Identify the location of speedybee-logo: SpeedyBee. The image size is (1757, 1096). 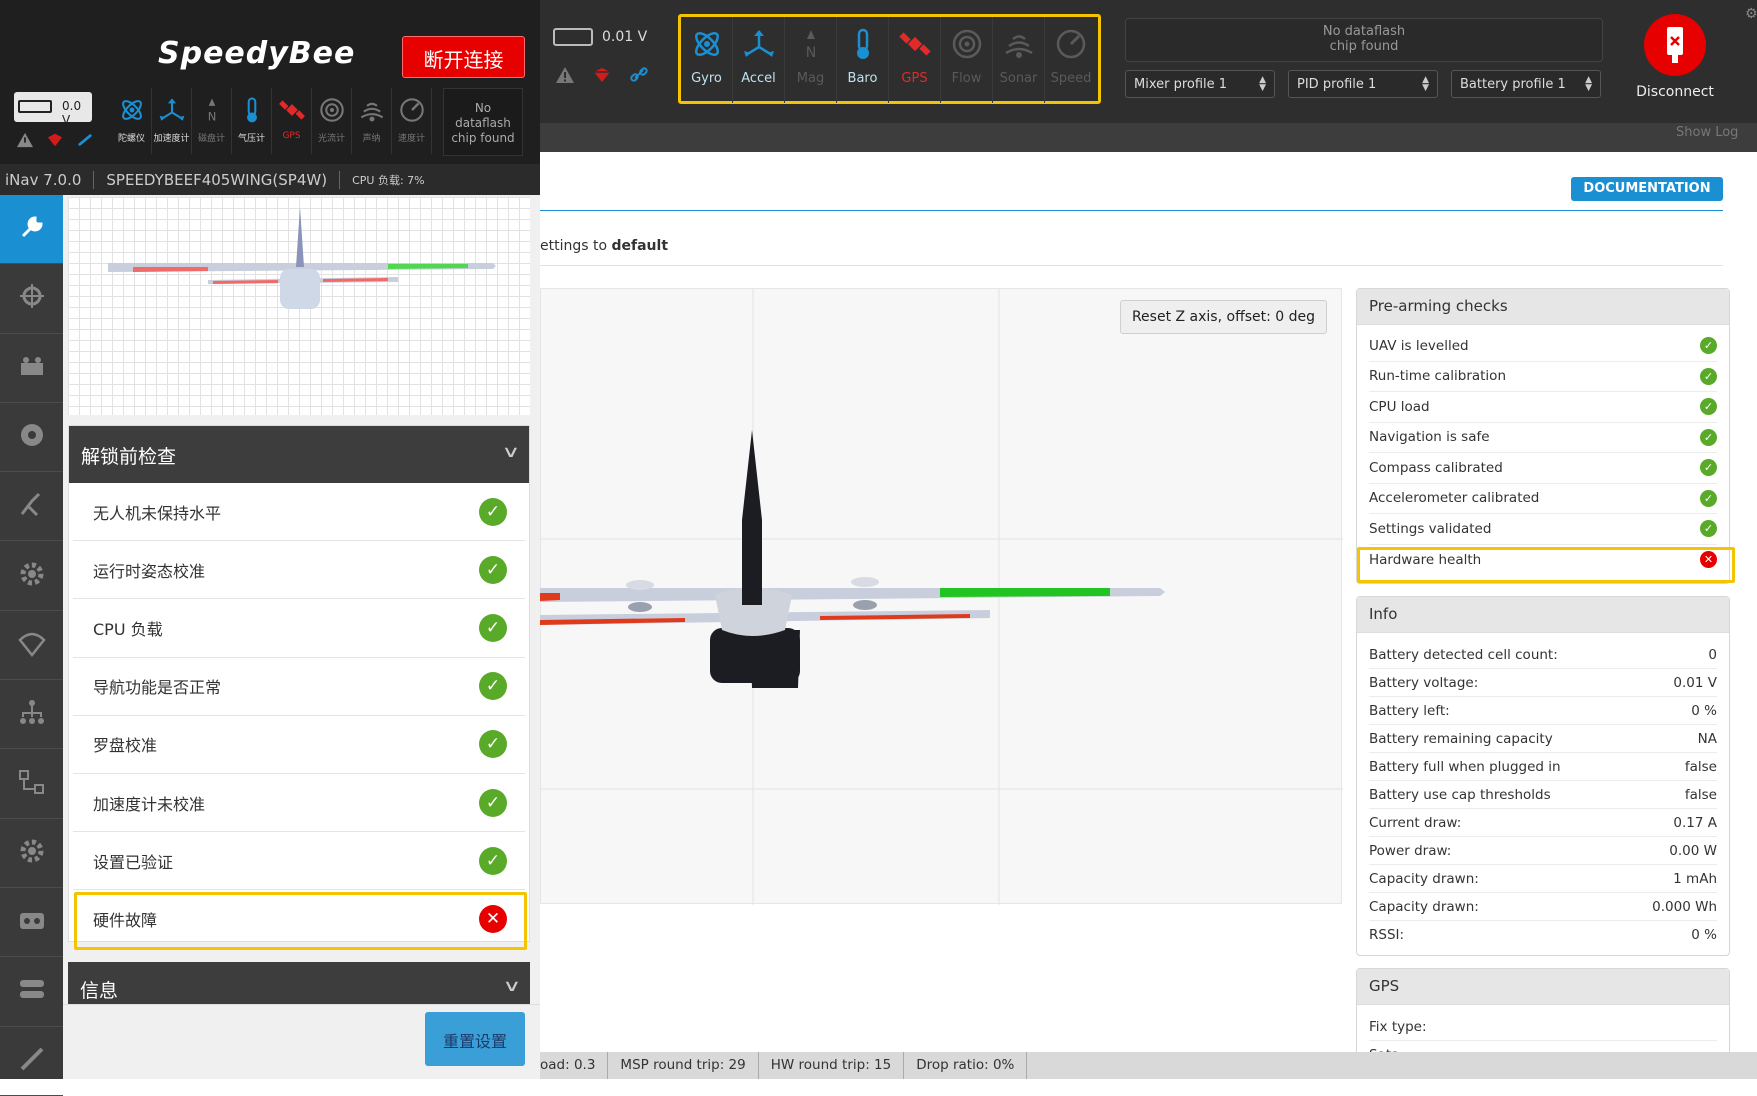
(257, 53).